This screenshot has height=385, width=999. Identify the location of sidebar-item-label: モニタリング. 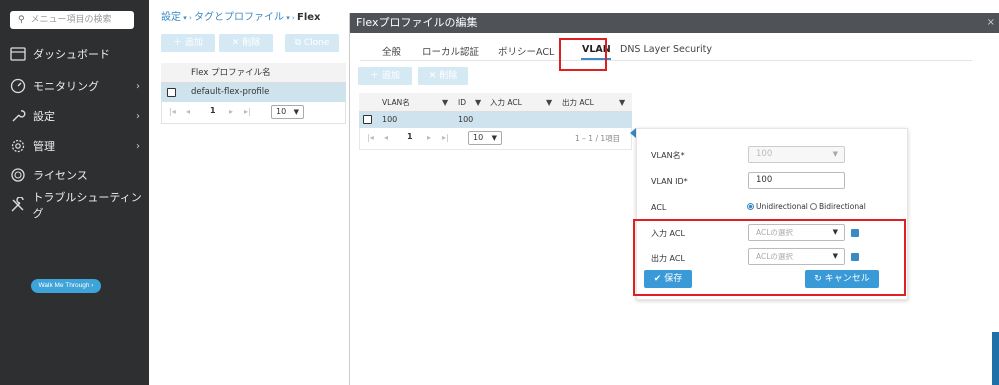
(66, 86).